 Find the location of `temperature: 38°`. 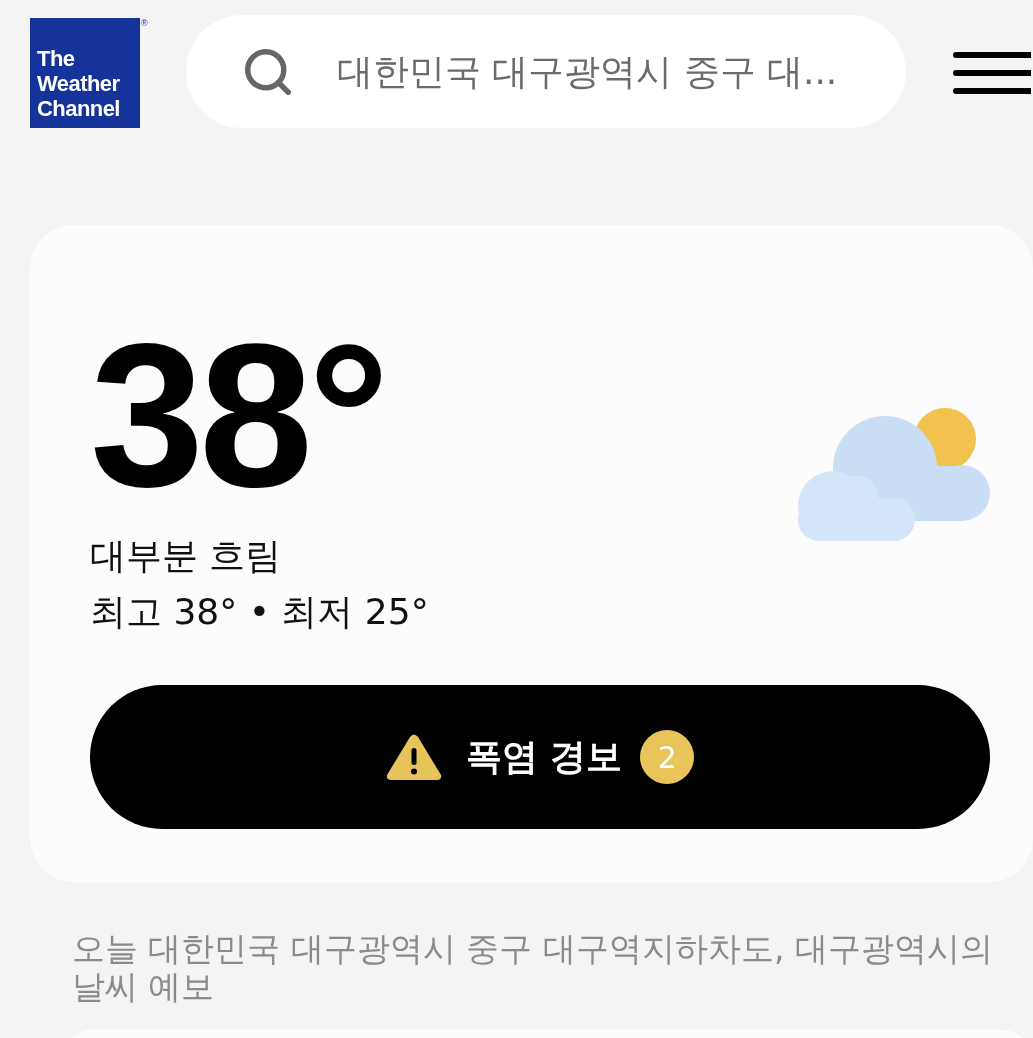

temperature: 38° is located at coordinates (238, 414).